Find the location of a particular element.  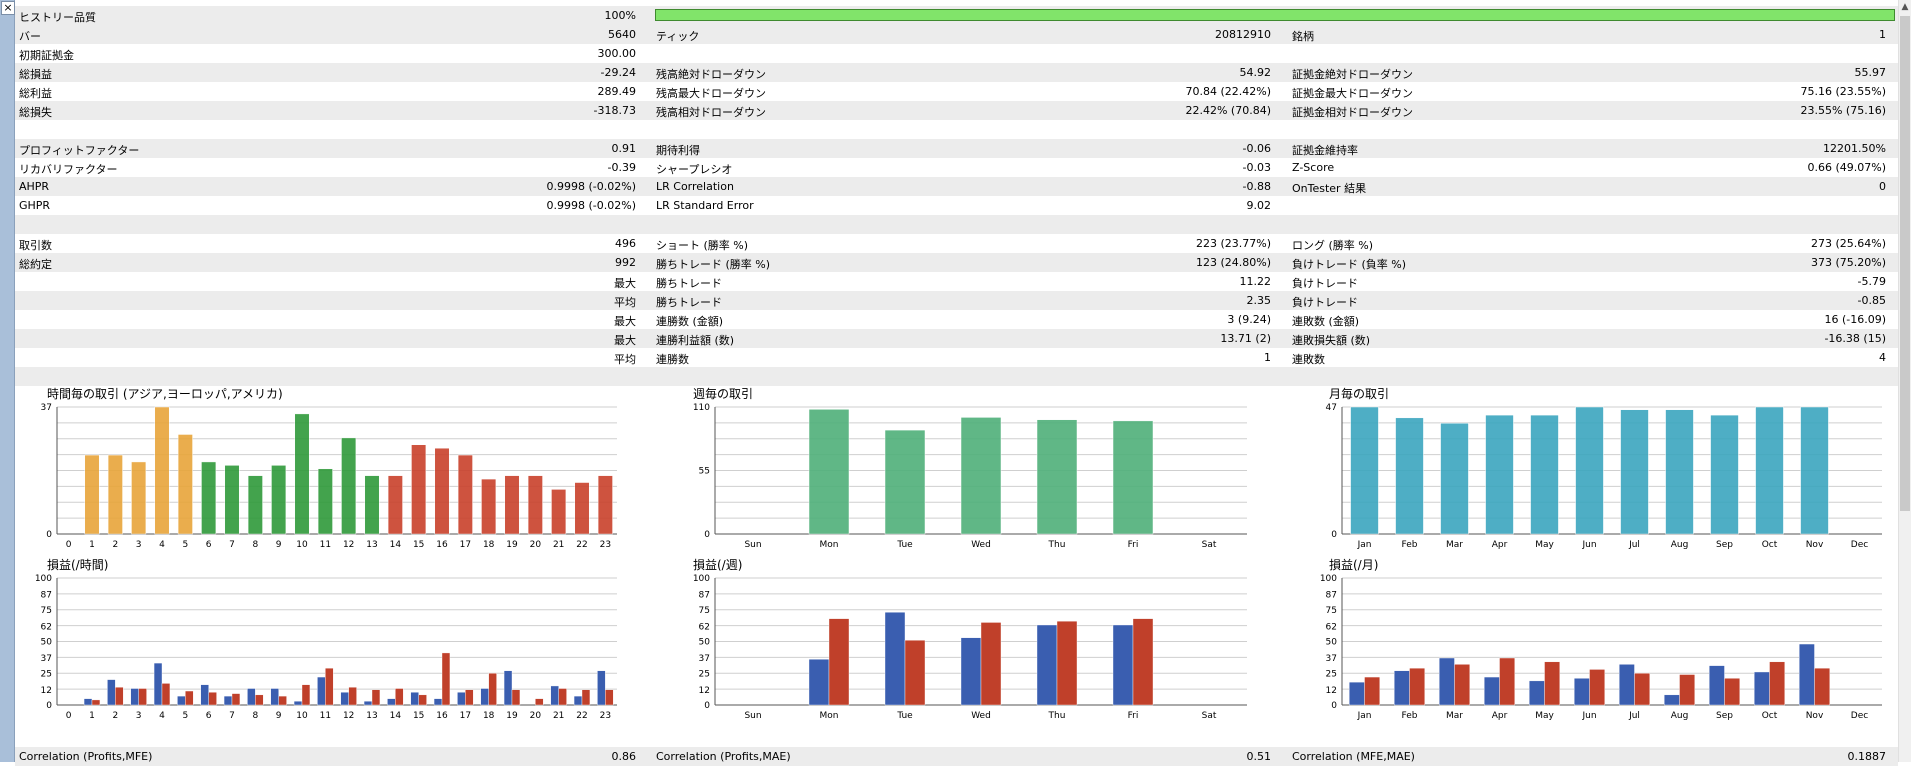

x-tick-label: 17 is located at coordinates (465, 716).